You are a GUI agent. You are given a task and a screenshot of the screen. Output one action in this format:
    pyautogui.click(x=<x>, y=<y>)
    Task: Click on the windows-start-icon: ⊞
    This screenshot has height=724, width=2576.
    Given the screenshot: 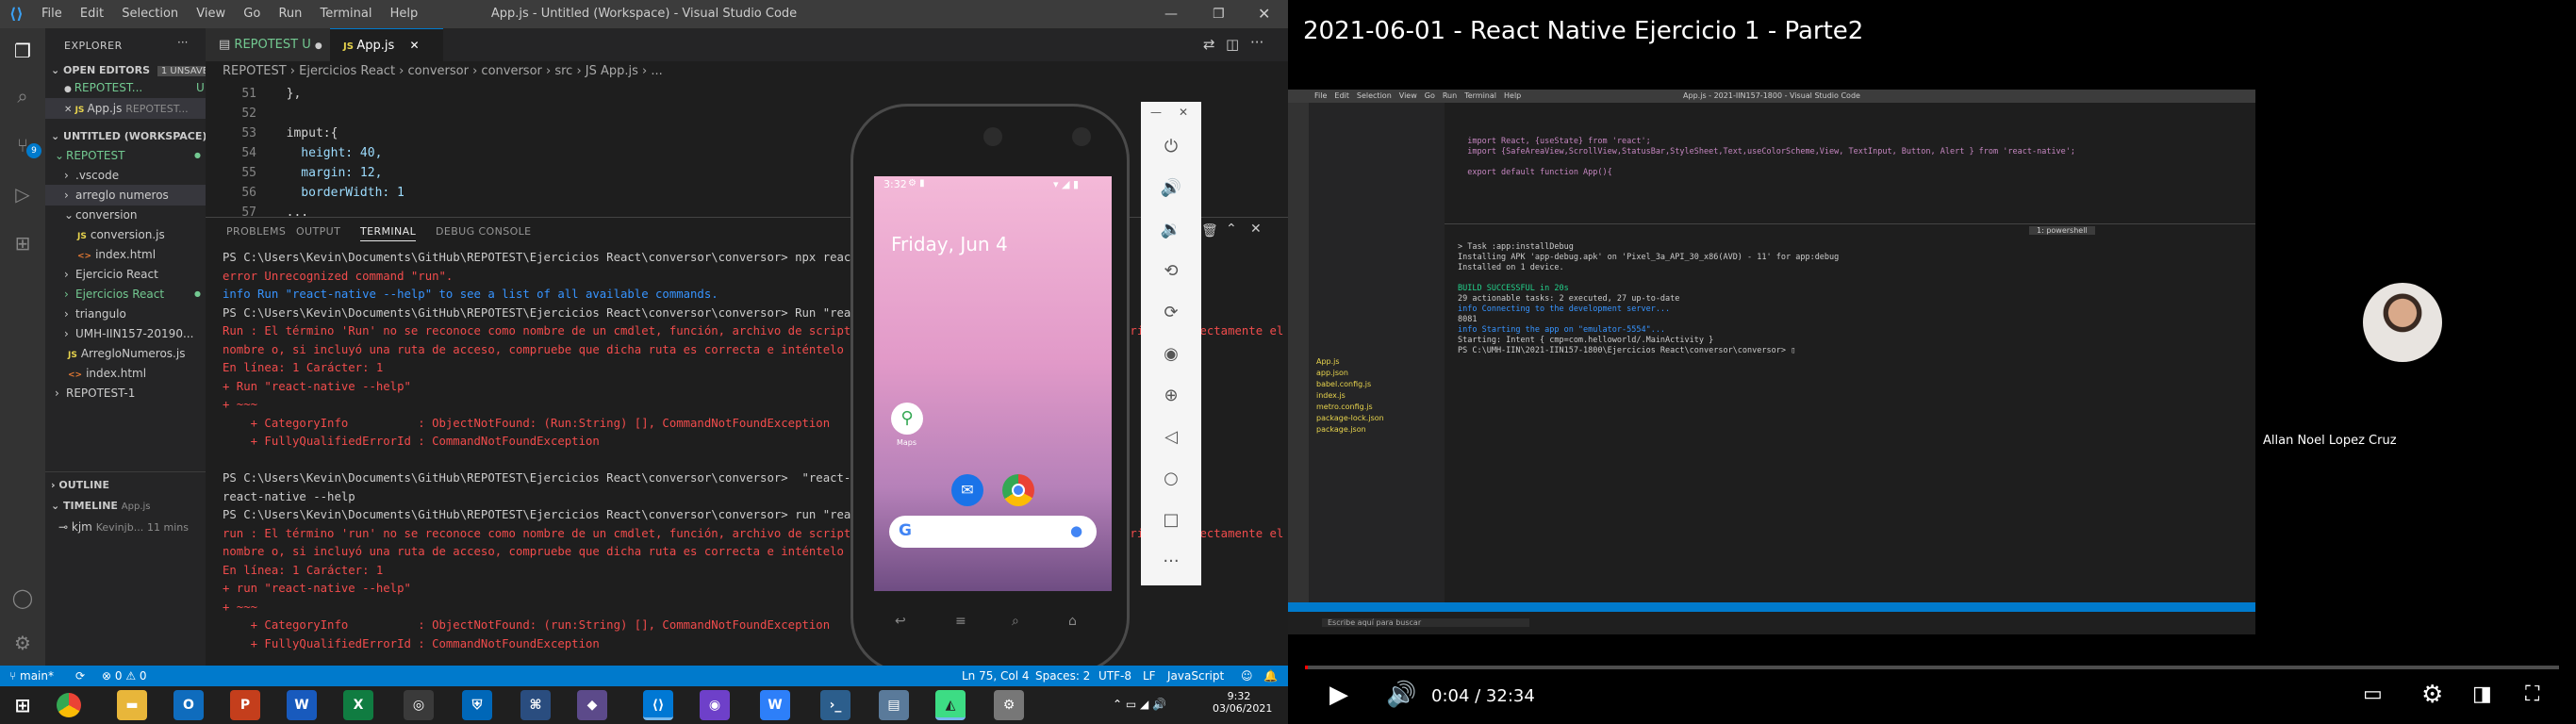 What is the action you would take?
    pyautogui.click(x=23, y=705)
    